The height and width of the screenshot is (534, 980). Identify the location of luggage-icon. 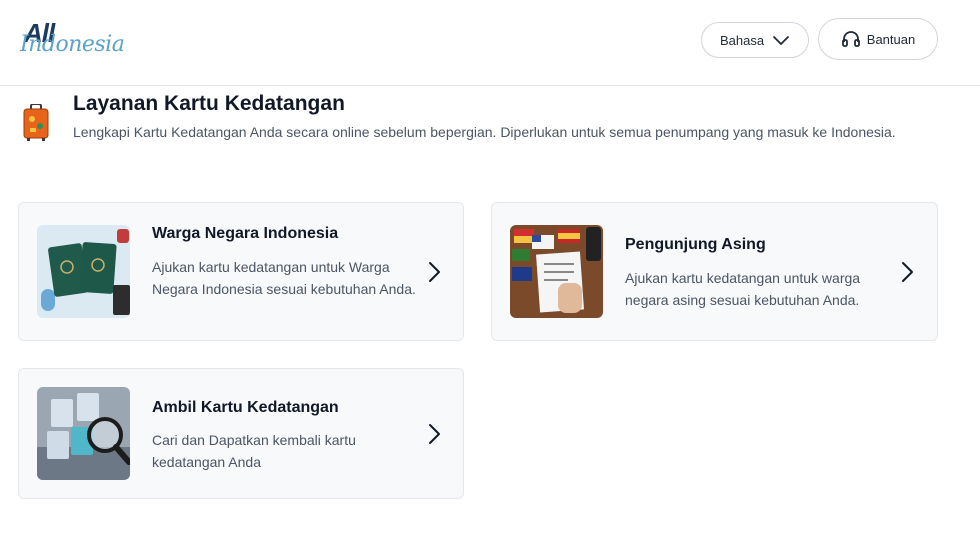
(36, 122).